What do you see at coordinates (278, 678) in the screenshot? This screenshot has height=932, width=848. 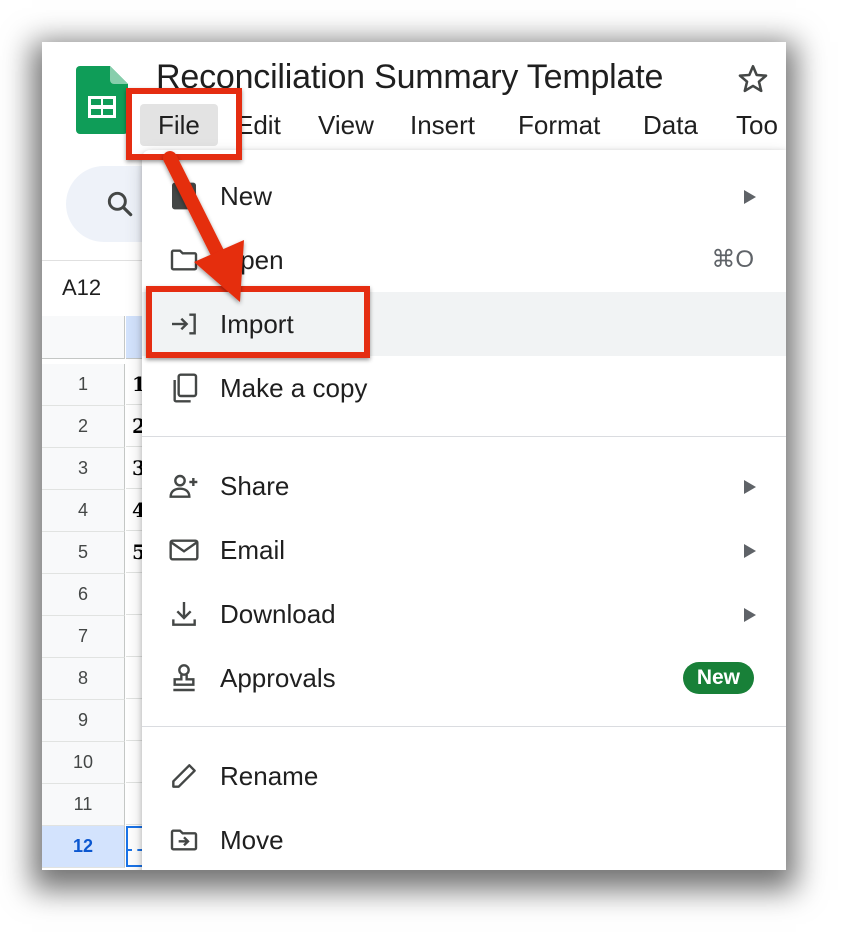 I see `menu-item-label: Approvals` at bounding box center [278, 678].